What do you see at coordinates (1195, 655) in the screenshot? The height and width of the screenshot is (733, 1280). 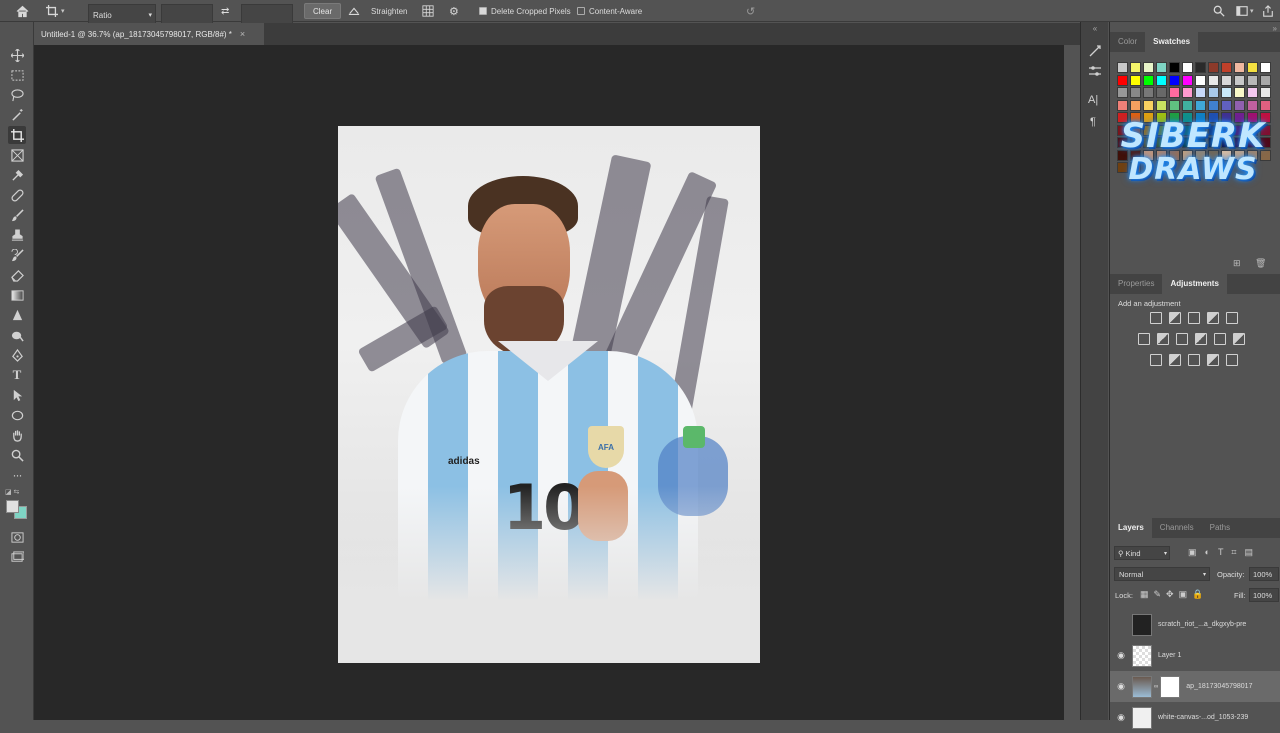 I see `layer-row: ◉ Layer 1` at bounding box center [1195, 655].